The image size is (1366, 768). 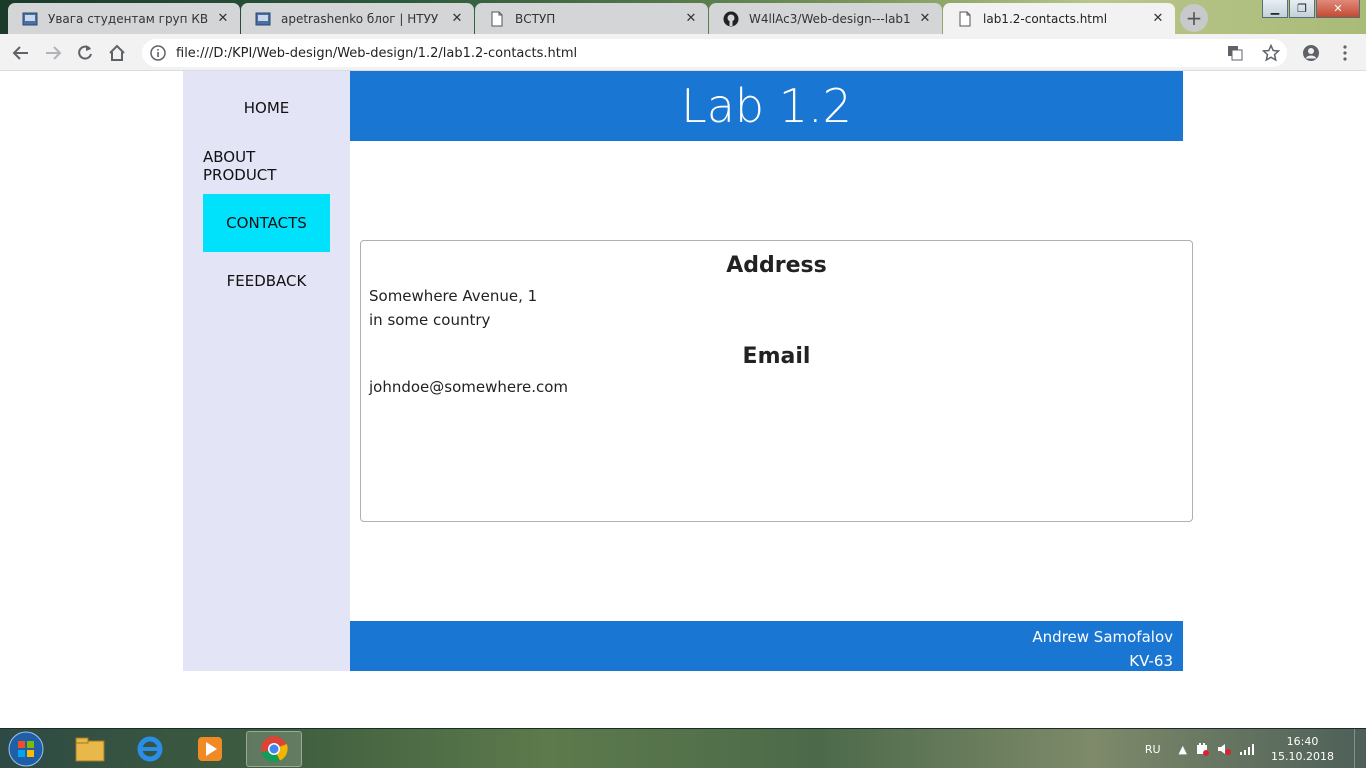 I want to click on sidebar-nav: HOME ABOUT PRODUCT CONTACTS FEEDBACK, so click(x=266, y=371).